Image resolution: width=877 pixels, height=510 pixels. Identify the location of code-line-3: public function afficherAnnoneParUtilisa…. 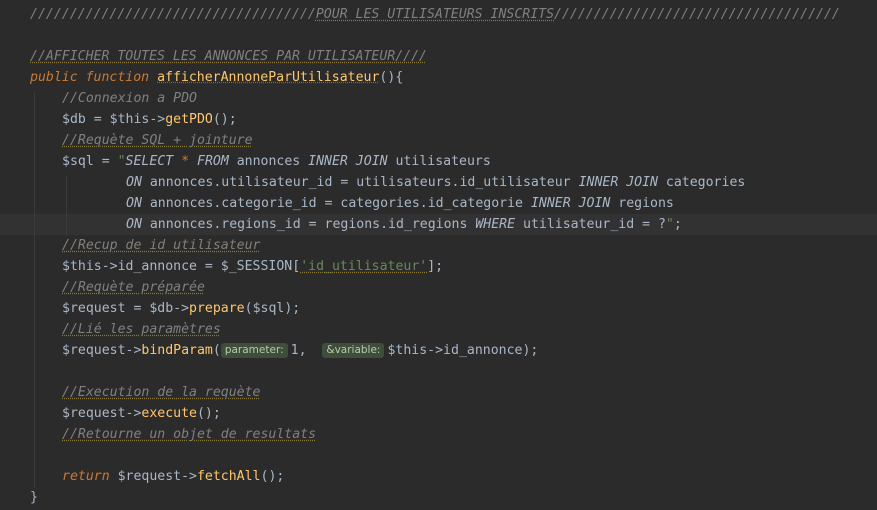
(217, 77).